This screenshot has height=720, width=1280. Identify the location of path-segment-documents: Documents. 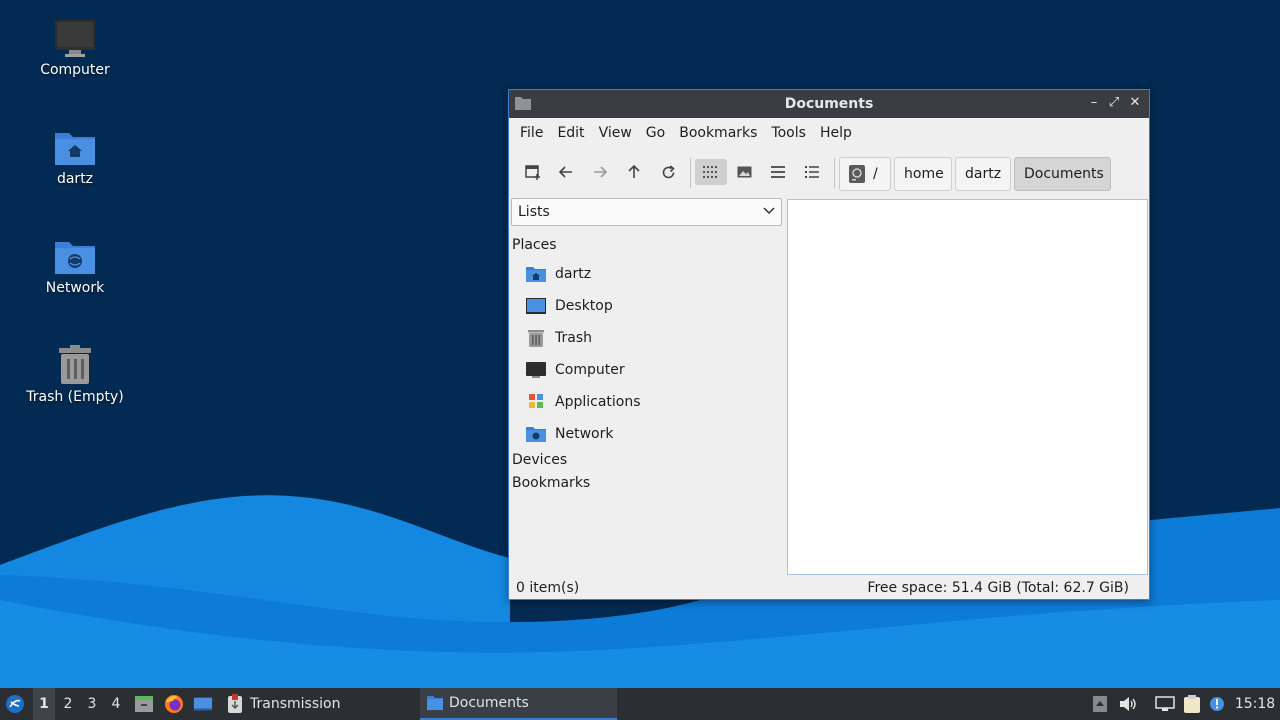
(1062, 174).